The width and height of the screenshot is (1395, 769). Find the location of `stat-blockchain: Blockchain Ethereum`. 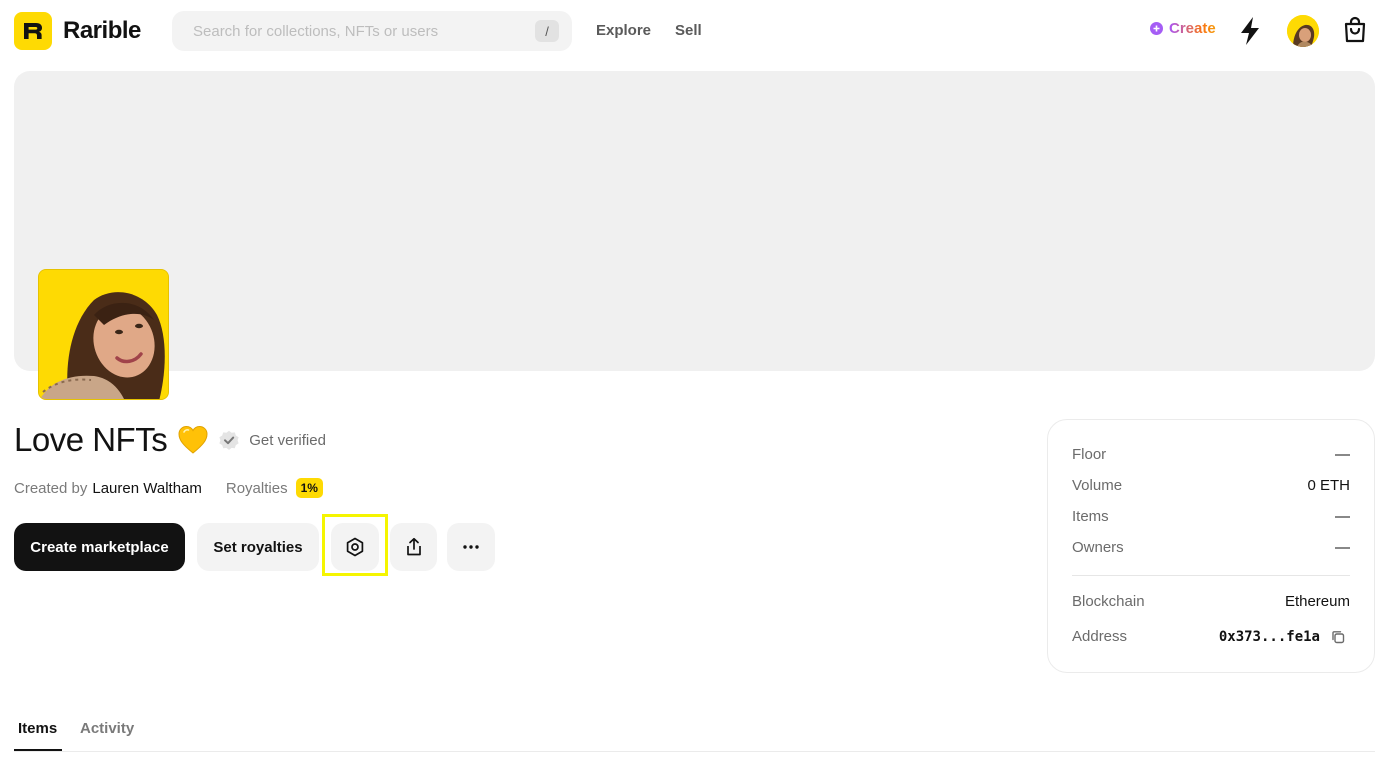

stat-blockchain: Blockchain Ethereum is located at coordinates (1211, 601).